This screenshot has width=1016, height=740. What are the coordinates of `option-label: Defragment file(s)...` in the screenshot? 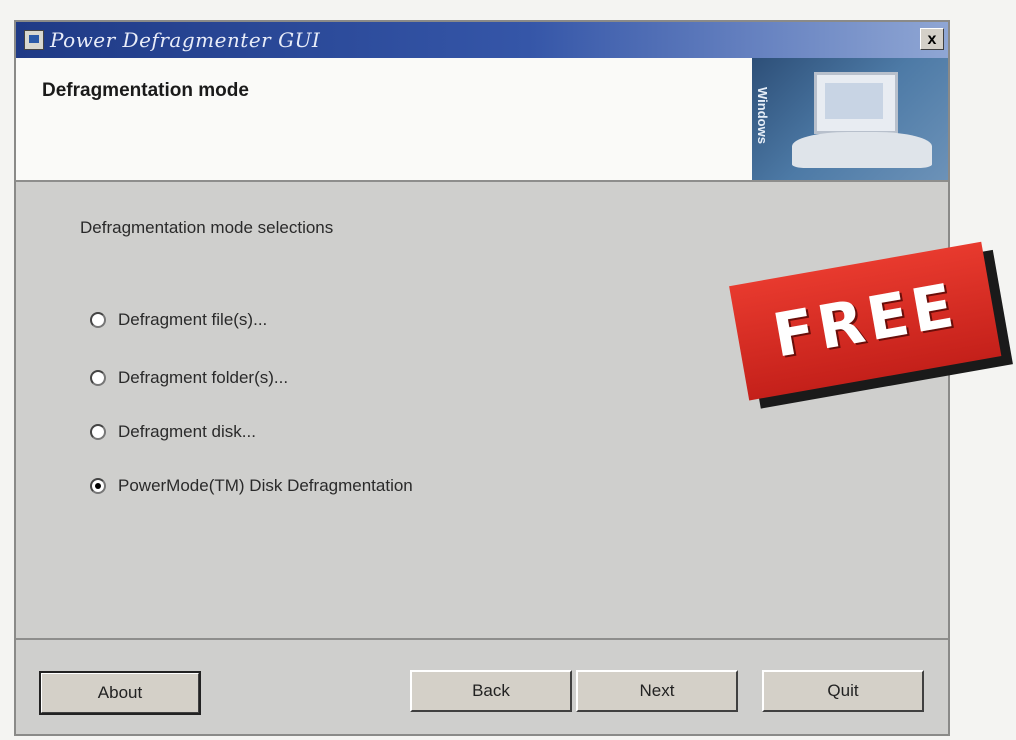 It's located at (193, 319).